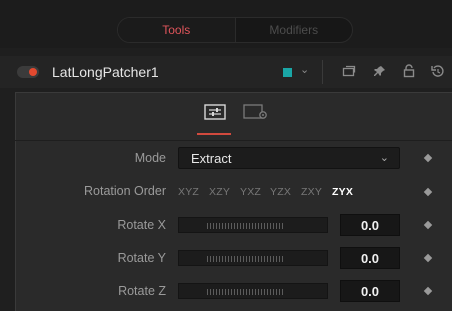  What do you see at coordinates (287, 72) in the screenshot?
I see `node-color-swatch` at bounding box center [287, 72].